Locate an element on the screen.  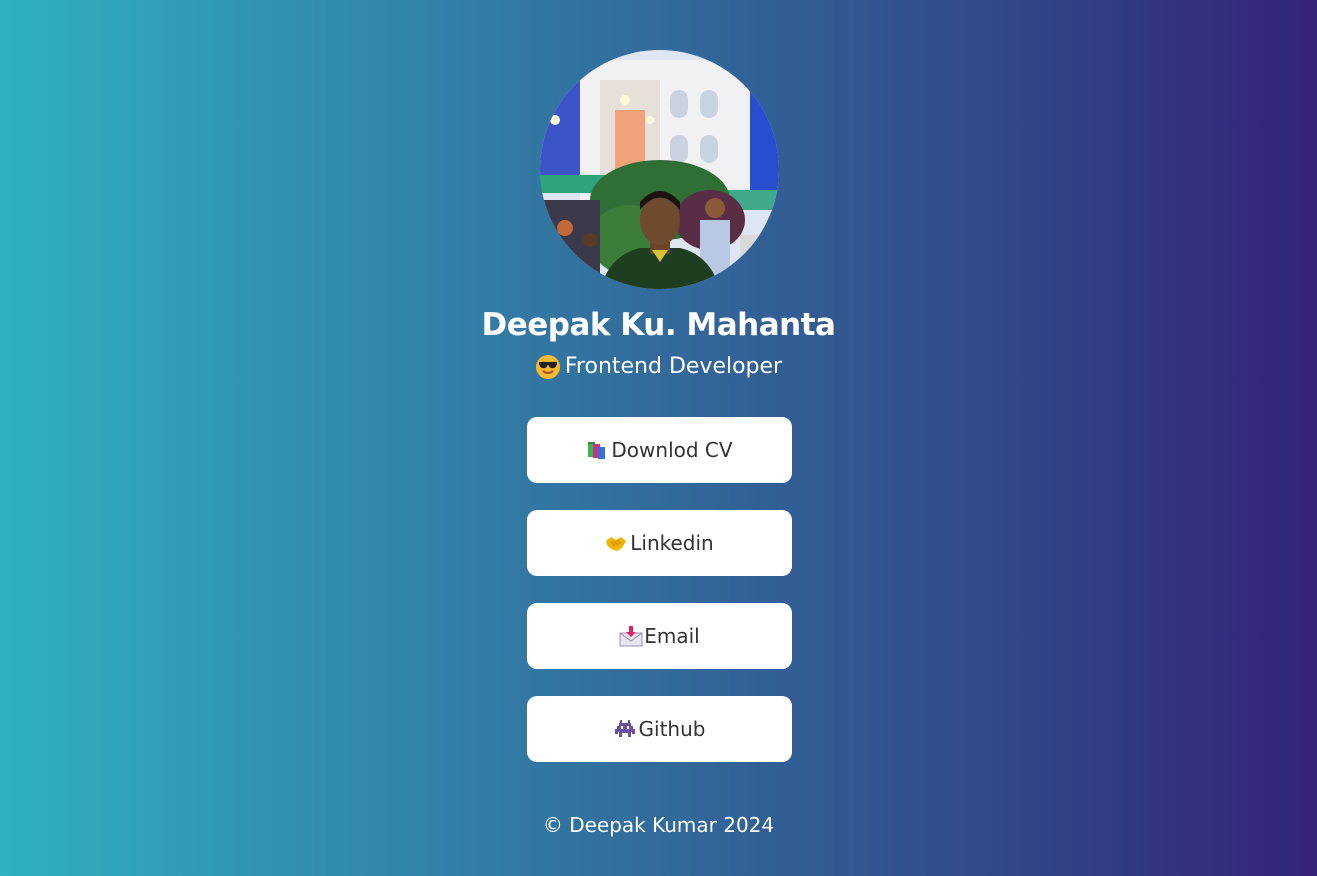
linkedin-button: Linkedin is located at coordinates (659, 543).